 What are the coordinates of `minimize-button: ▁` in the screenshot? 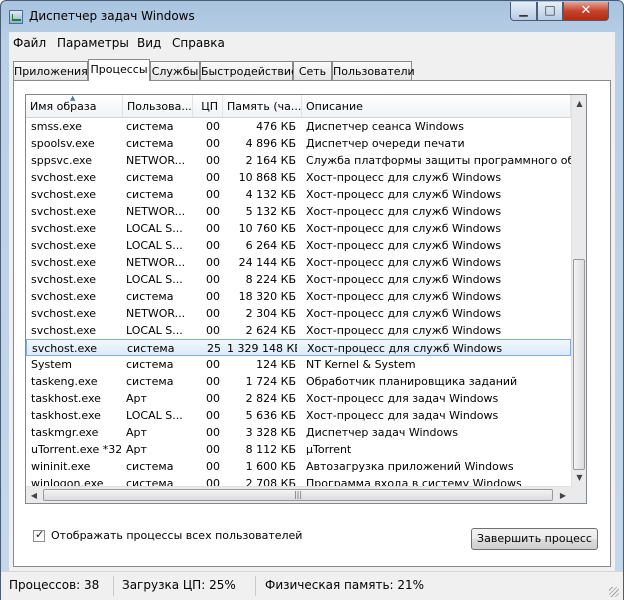 It's located at (523, 11).